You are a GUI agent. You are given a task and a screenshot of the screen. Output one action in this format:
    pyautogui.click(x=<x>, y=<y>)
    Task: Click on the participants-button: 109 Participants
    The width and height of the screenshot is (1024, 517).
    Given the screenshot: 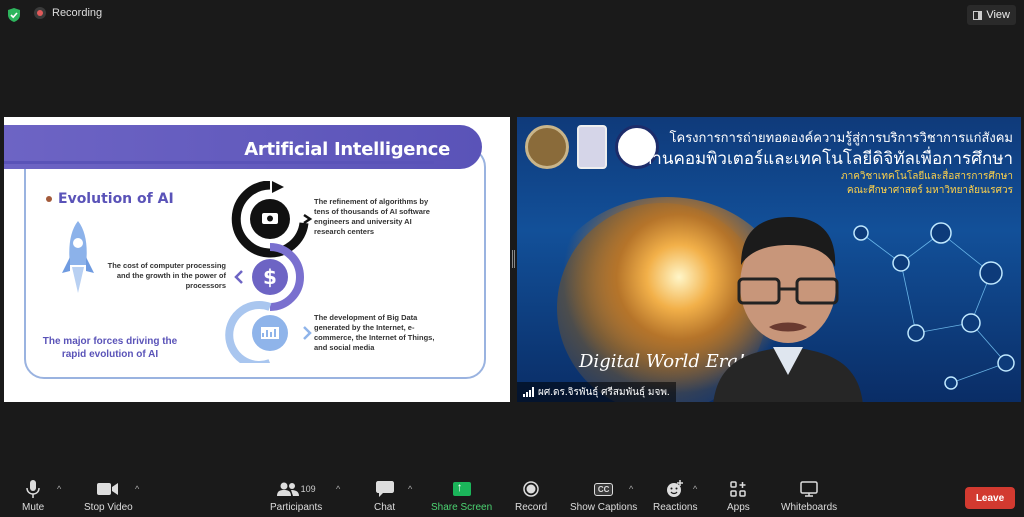 What is the action you would take?
    pyautogui.click(x=296, y=496)
    